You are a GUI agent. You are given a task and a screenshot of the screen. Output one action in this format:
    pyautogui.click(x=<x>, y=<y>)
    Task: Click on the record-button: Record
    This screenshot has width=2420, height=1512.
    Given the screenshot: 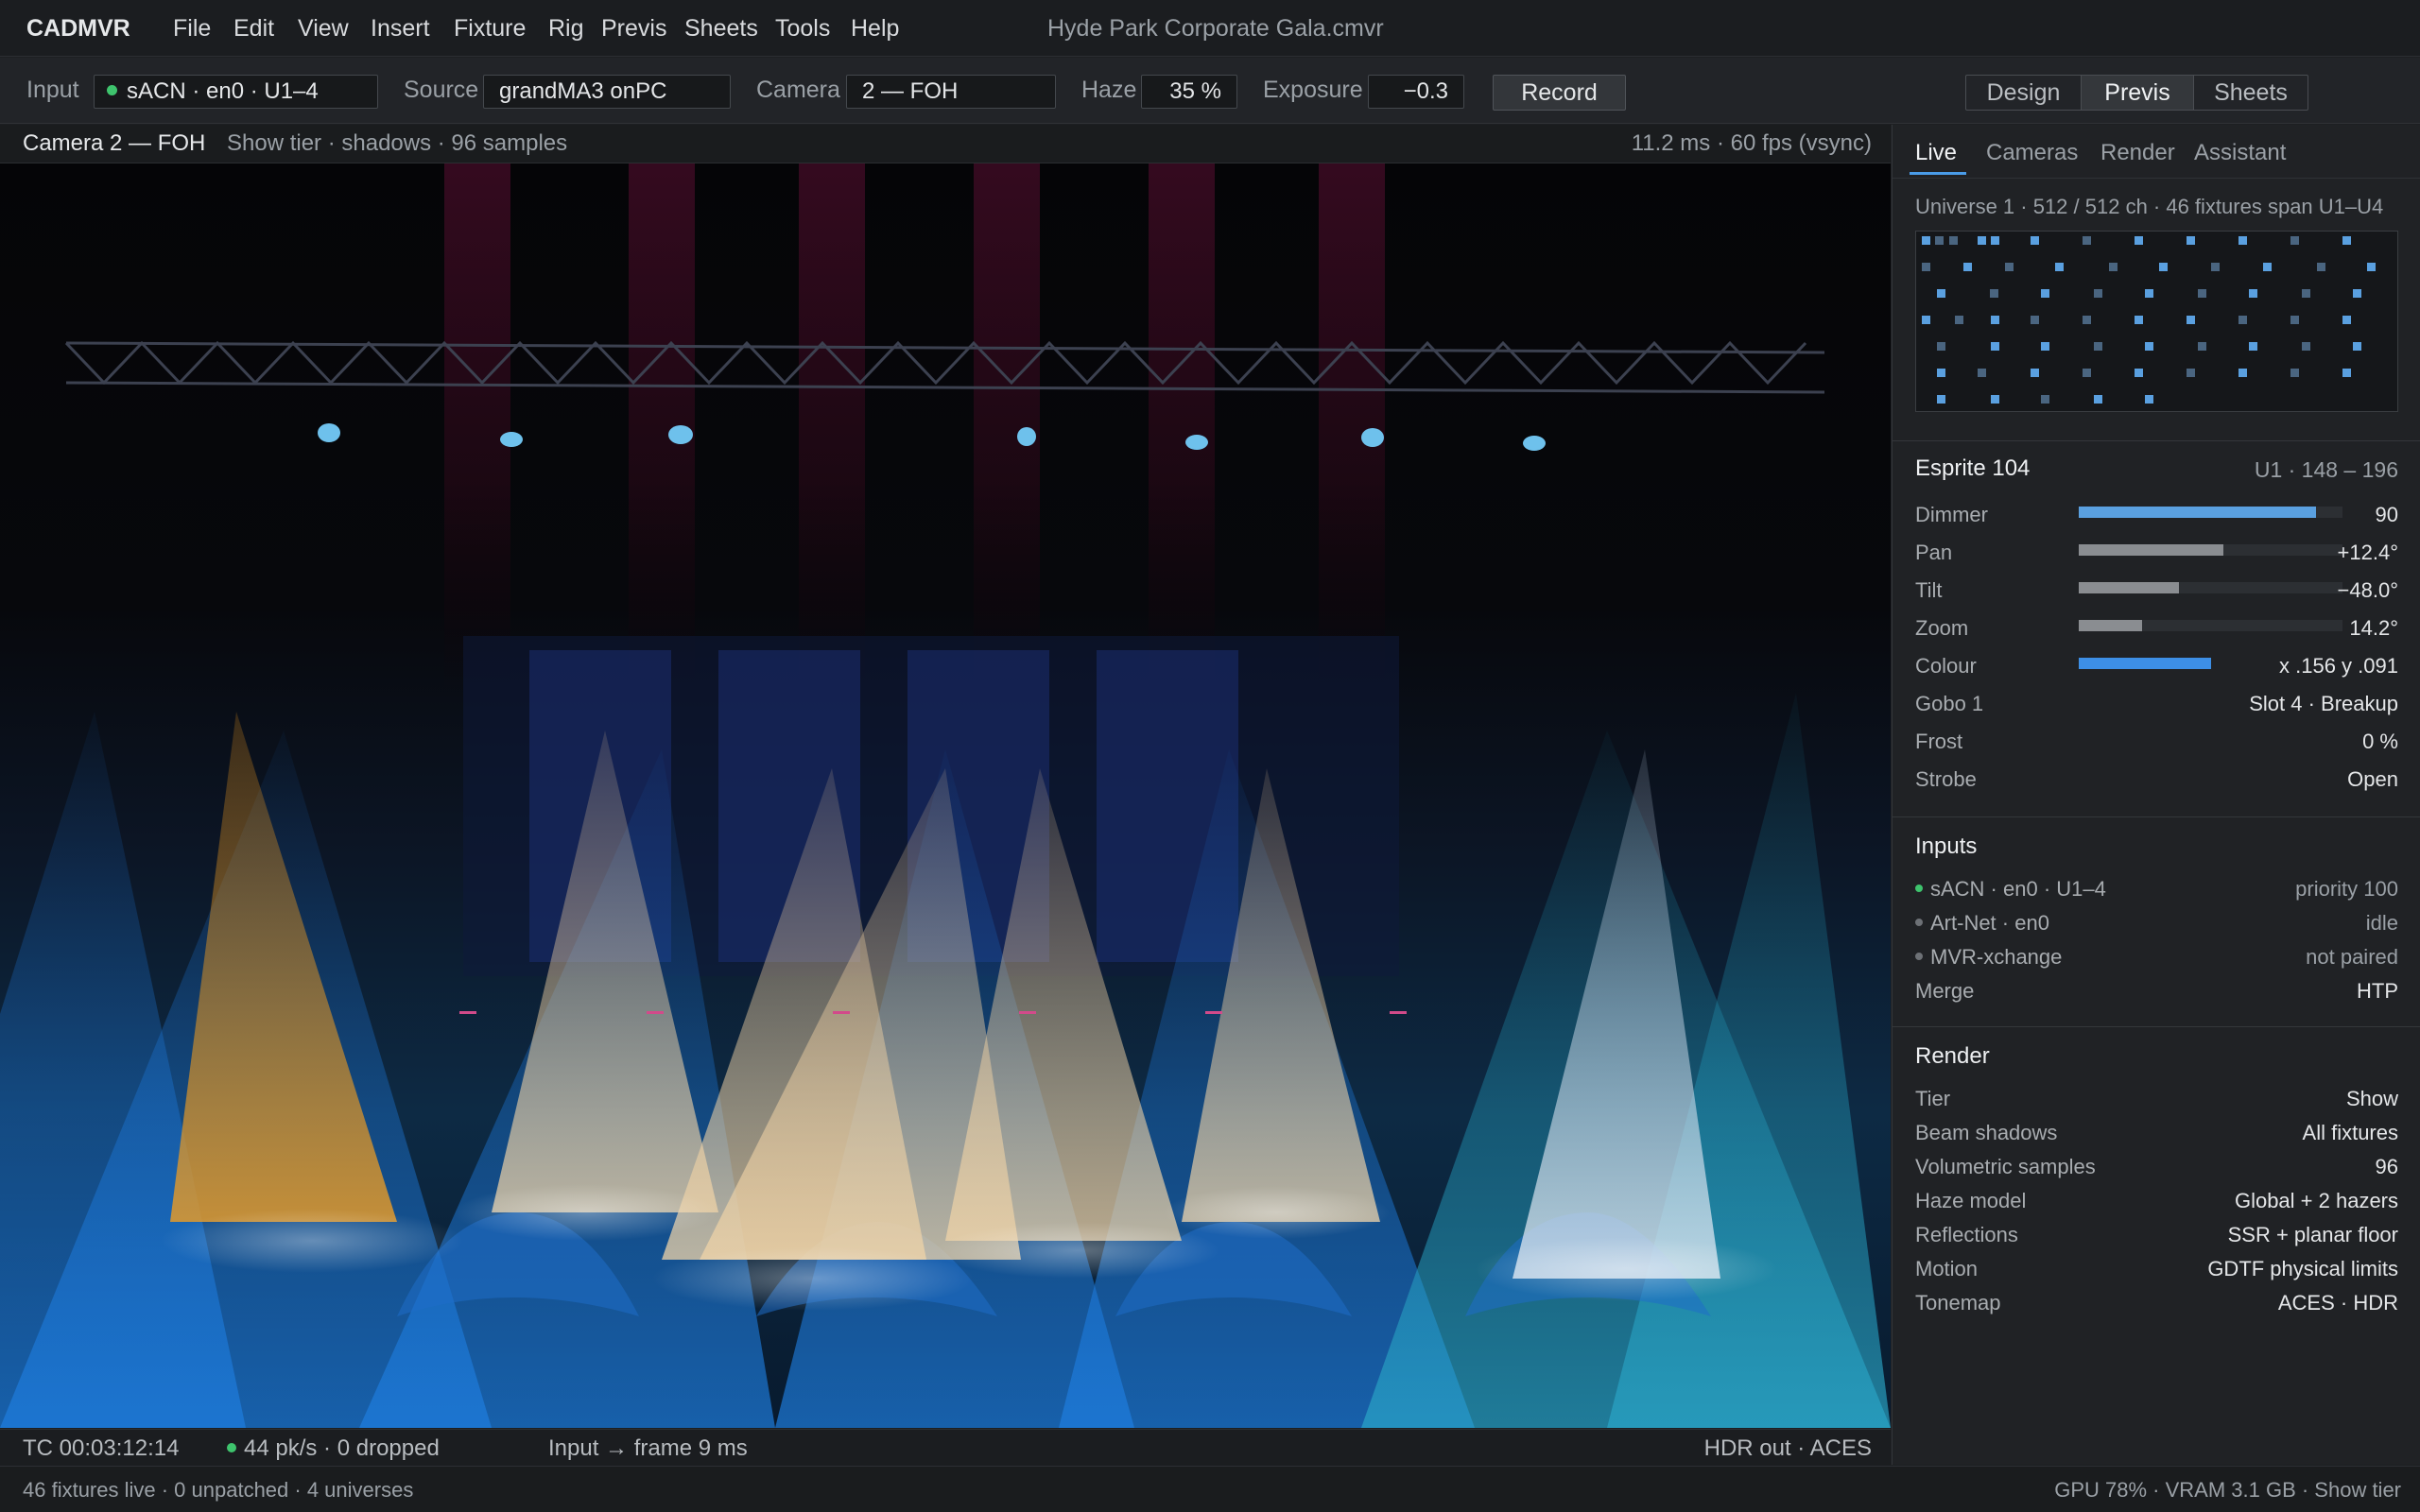 What is the action you would take?
    pyautogui.click(x=1559, y=93)
    